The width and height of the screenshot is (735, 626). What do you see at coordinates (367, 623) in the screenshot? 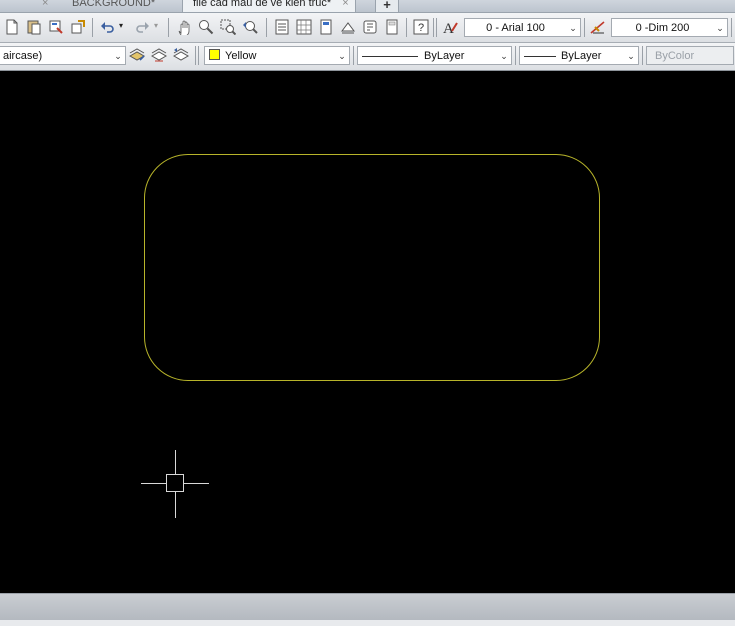
I see `status-strip` at bounding box center [367, 623].